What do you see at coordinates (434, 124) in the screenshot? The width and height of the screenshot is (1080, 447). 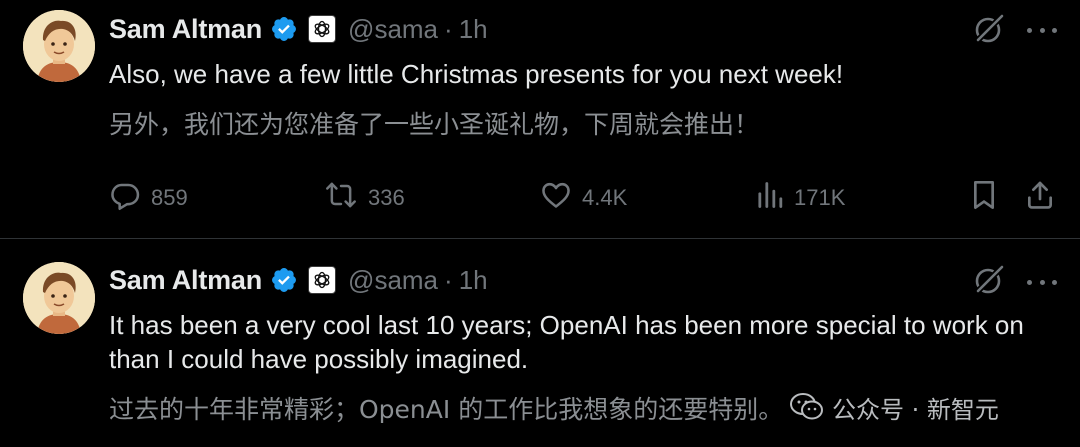 I see `tweet-translation: 另外，我们还为您准备了一些小圣诞礼物，下周就会推出！` at bounding box center [434, 124].